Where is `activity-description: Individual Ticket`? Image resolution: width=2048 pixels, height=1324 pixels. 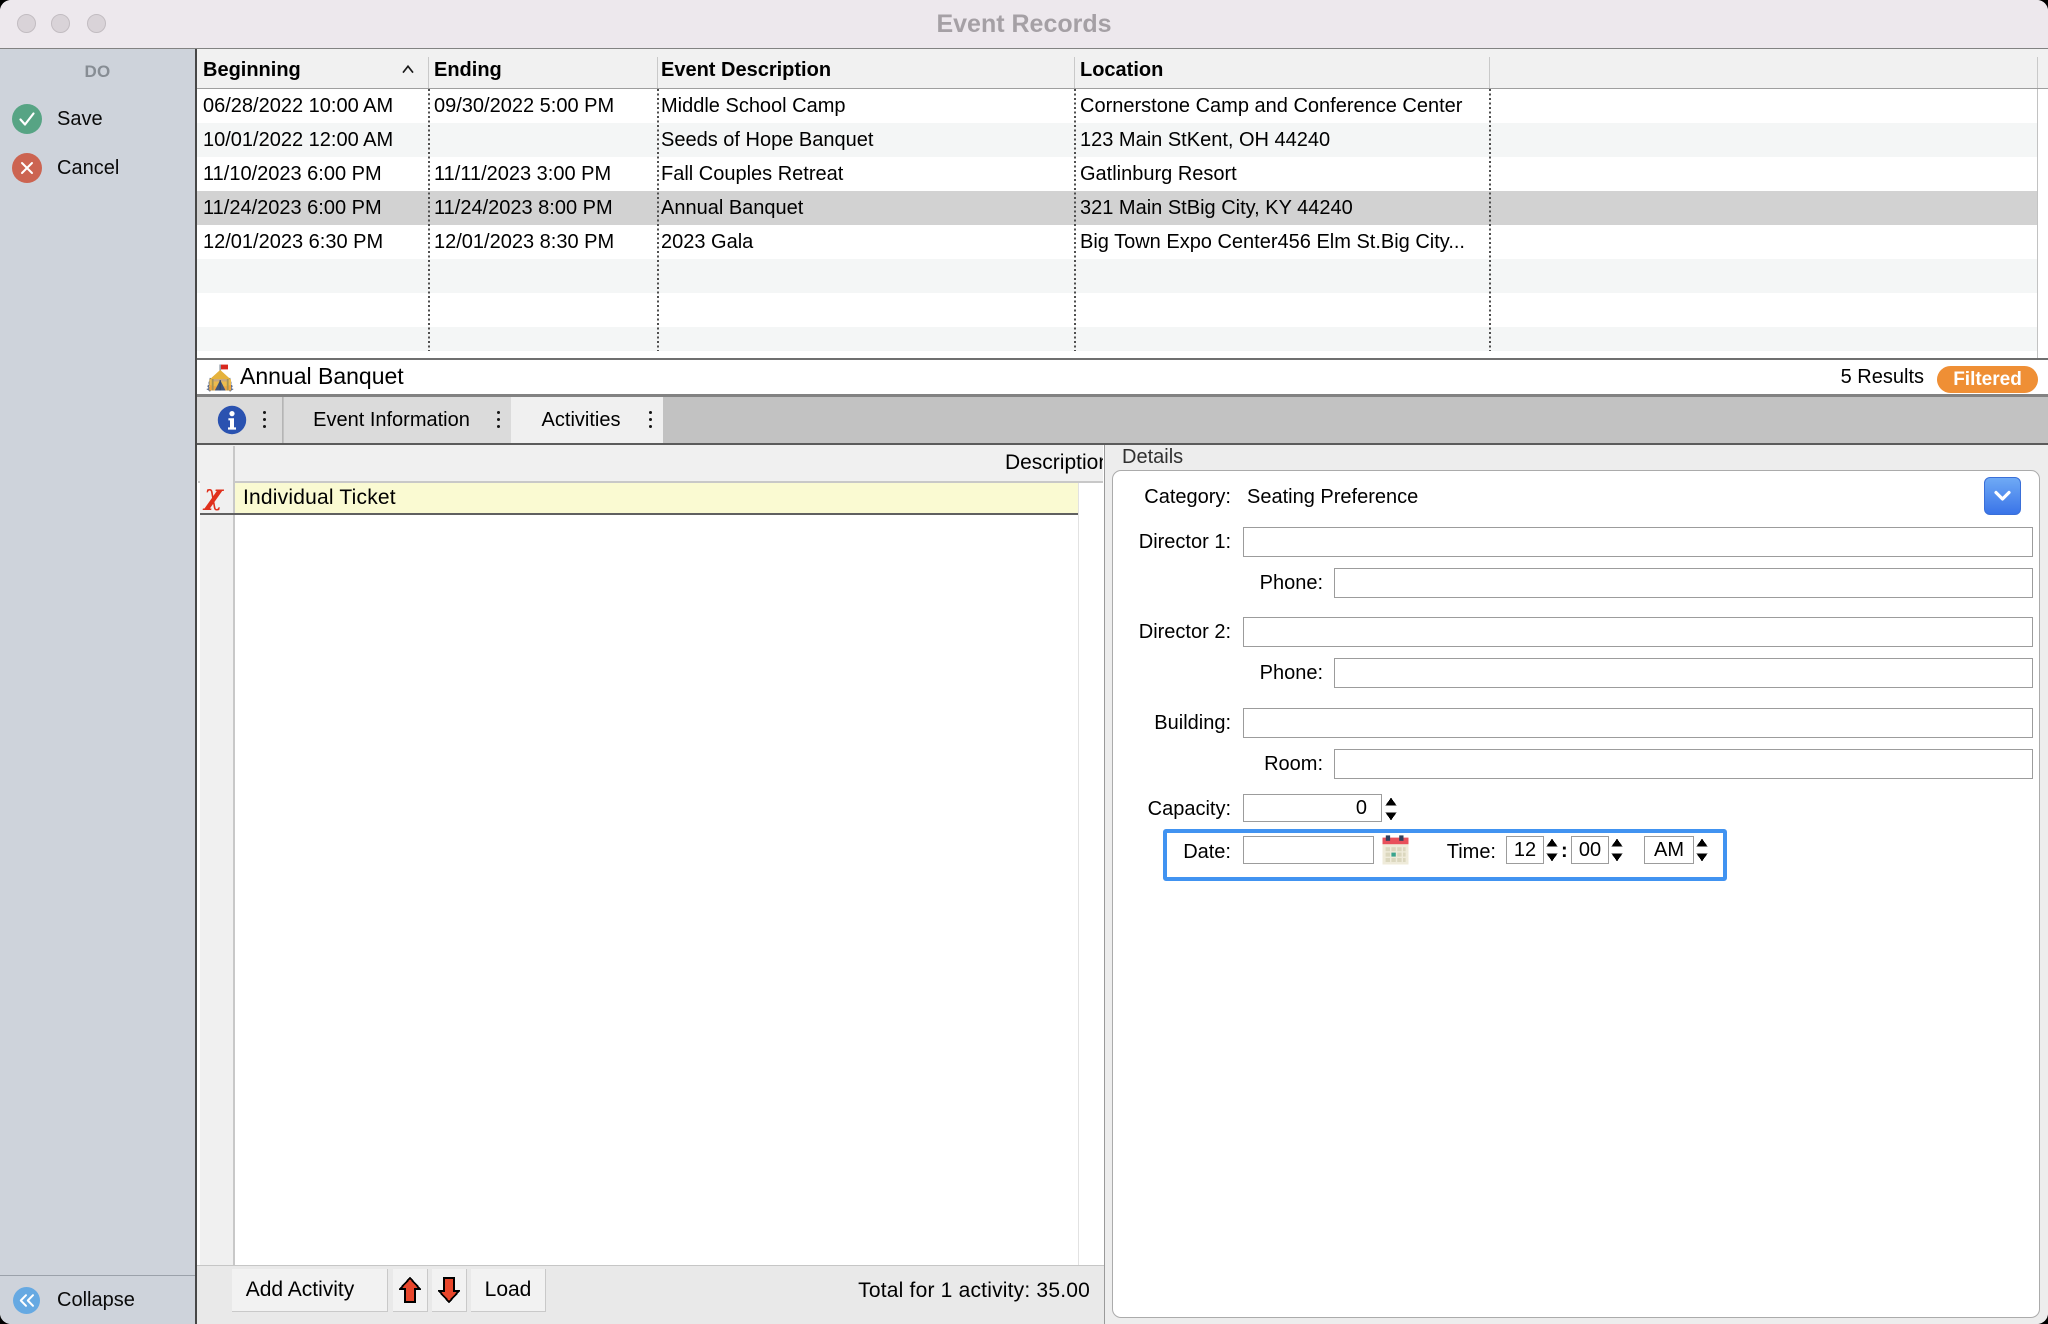
activity-description: Individual Ticket is located at coordinates (656, 498).